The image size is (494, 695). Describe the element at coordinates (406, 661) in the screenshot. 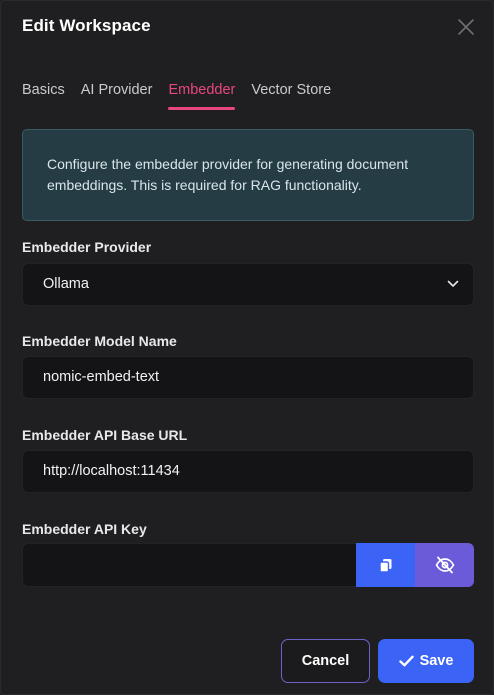

I see `check-icon` at that location.